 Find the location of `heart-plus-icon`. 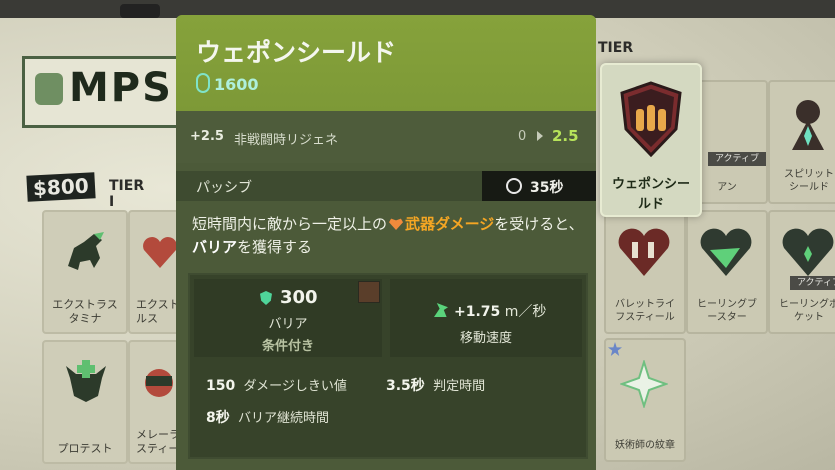

heart-plus-icon is located at coordinates (726, 252).